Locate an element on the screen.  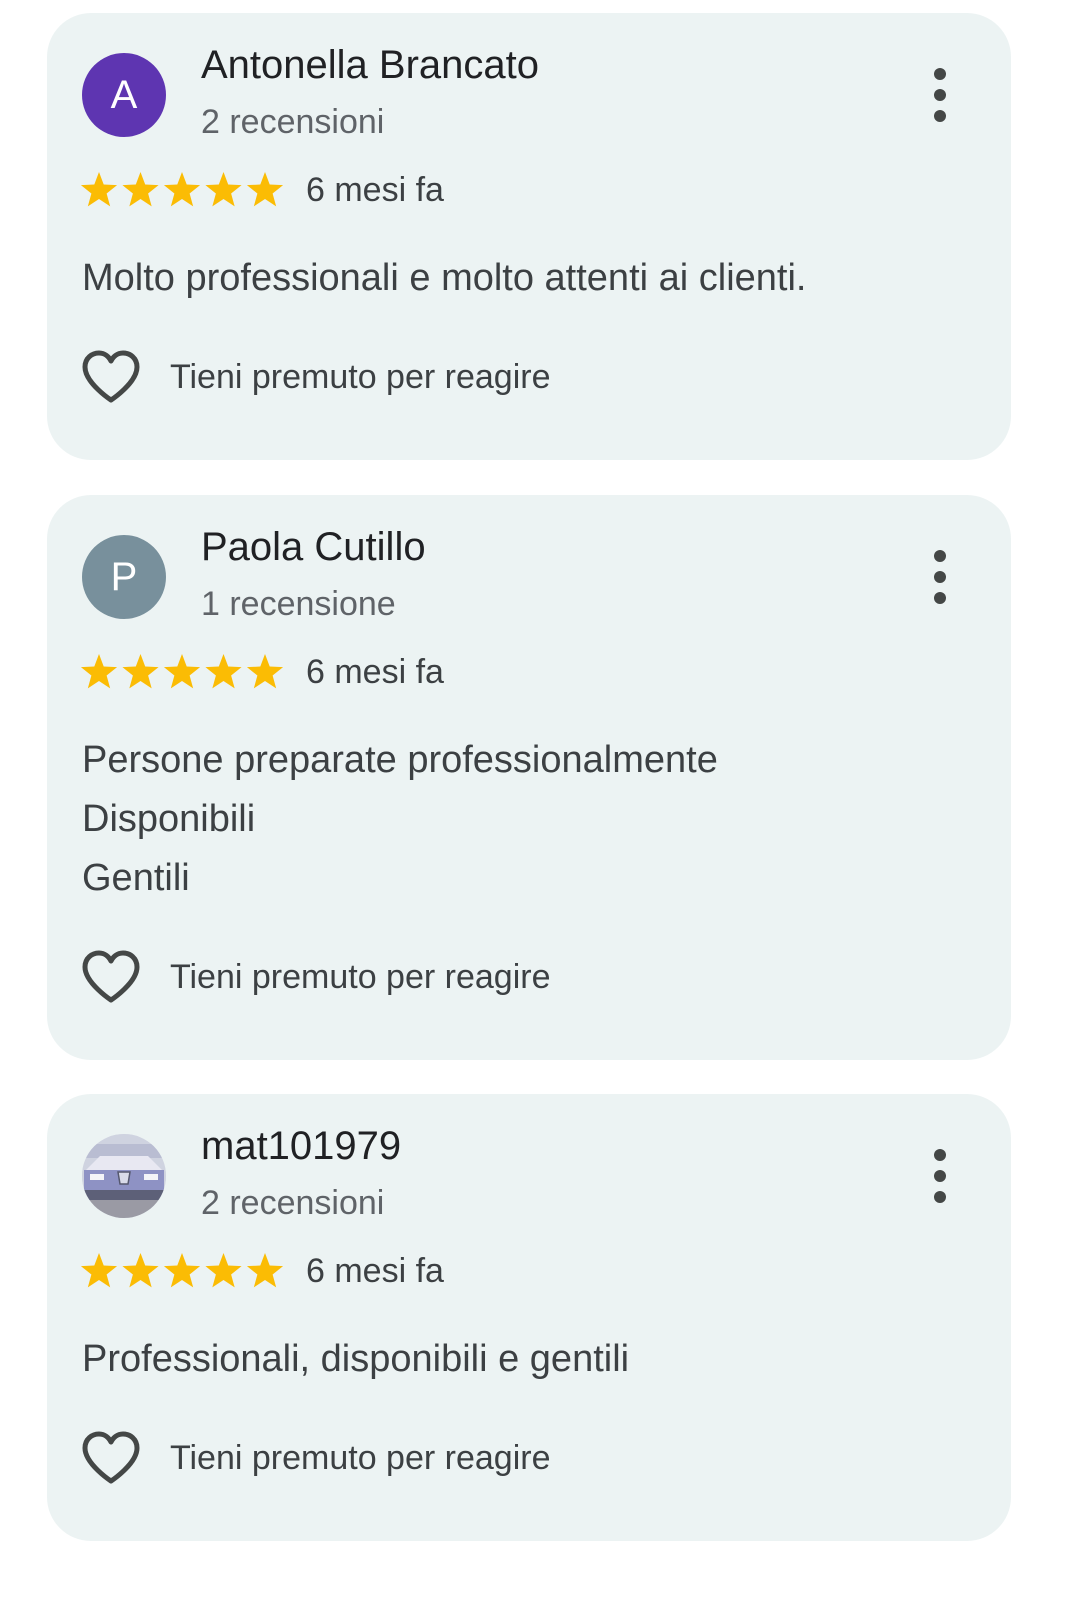
reviewer-name: Antonella Brancato is located at coordinates (370, 65).